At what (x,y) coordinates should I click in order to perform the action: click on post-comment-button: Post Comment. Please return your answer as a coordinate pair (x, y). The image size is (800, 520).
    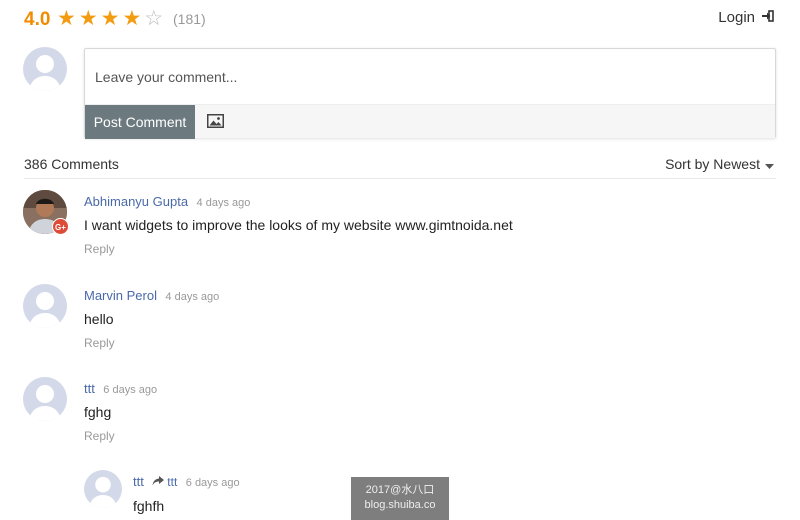
    Looking at the image, I should click on (140, 122).